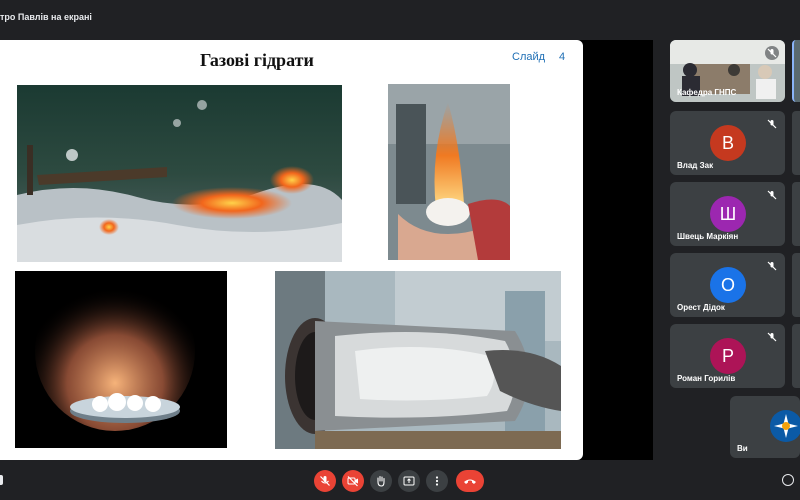 Image resolution: width=800 pixels, height=500 pixels. What do you see at coordinates (765, 427) in the screenshot?
I see `self-tile: Ви` at bounding box center [765, 427].